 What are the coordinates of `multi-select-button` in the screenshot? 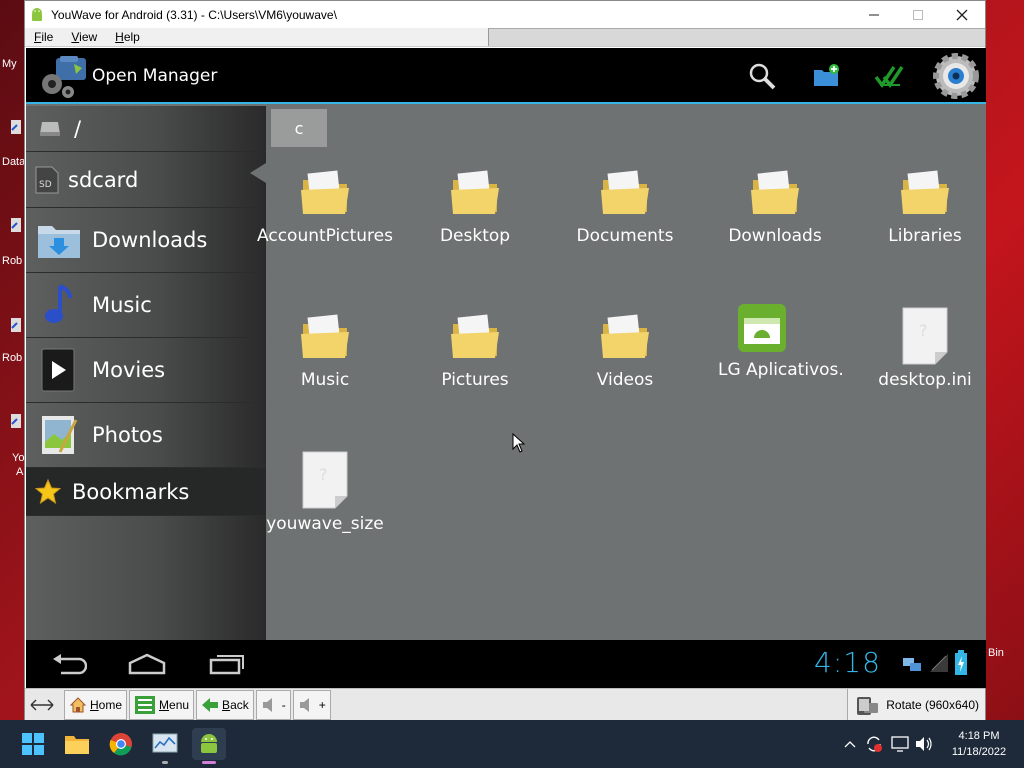 It's located at (890, 76).